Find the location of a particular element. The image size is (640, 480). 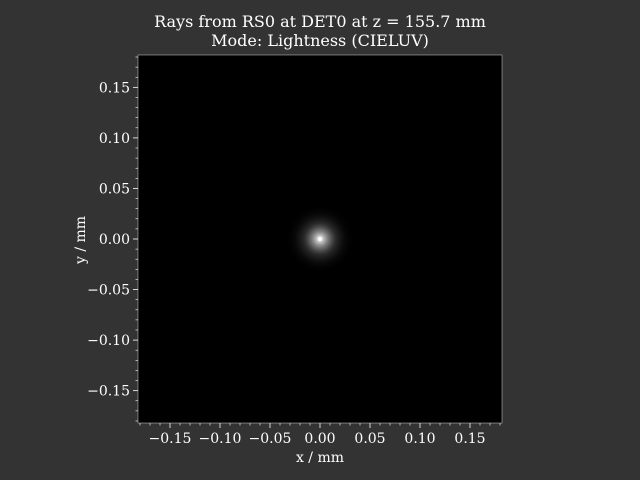

y-tick-label: −0.15 is located at coordinates (108, 392).